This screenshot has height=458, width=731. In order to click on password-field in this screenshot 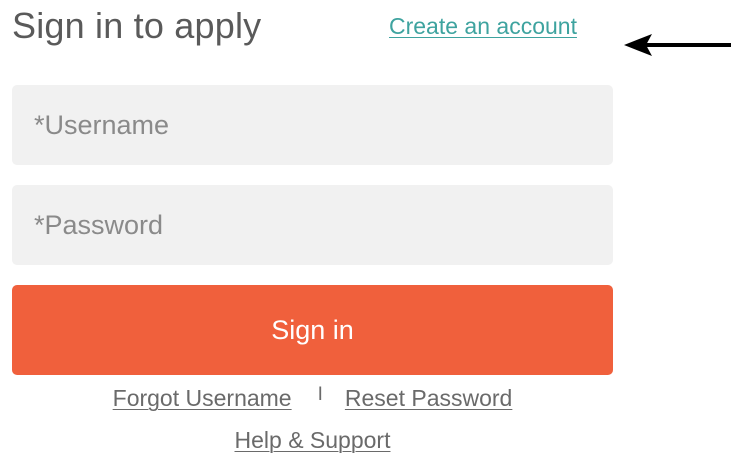, I will do `click(312, 225)`.